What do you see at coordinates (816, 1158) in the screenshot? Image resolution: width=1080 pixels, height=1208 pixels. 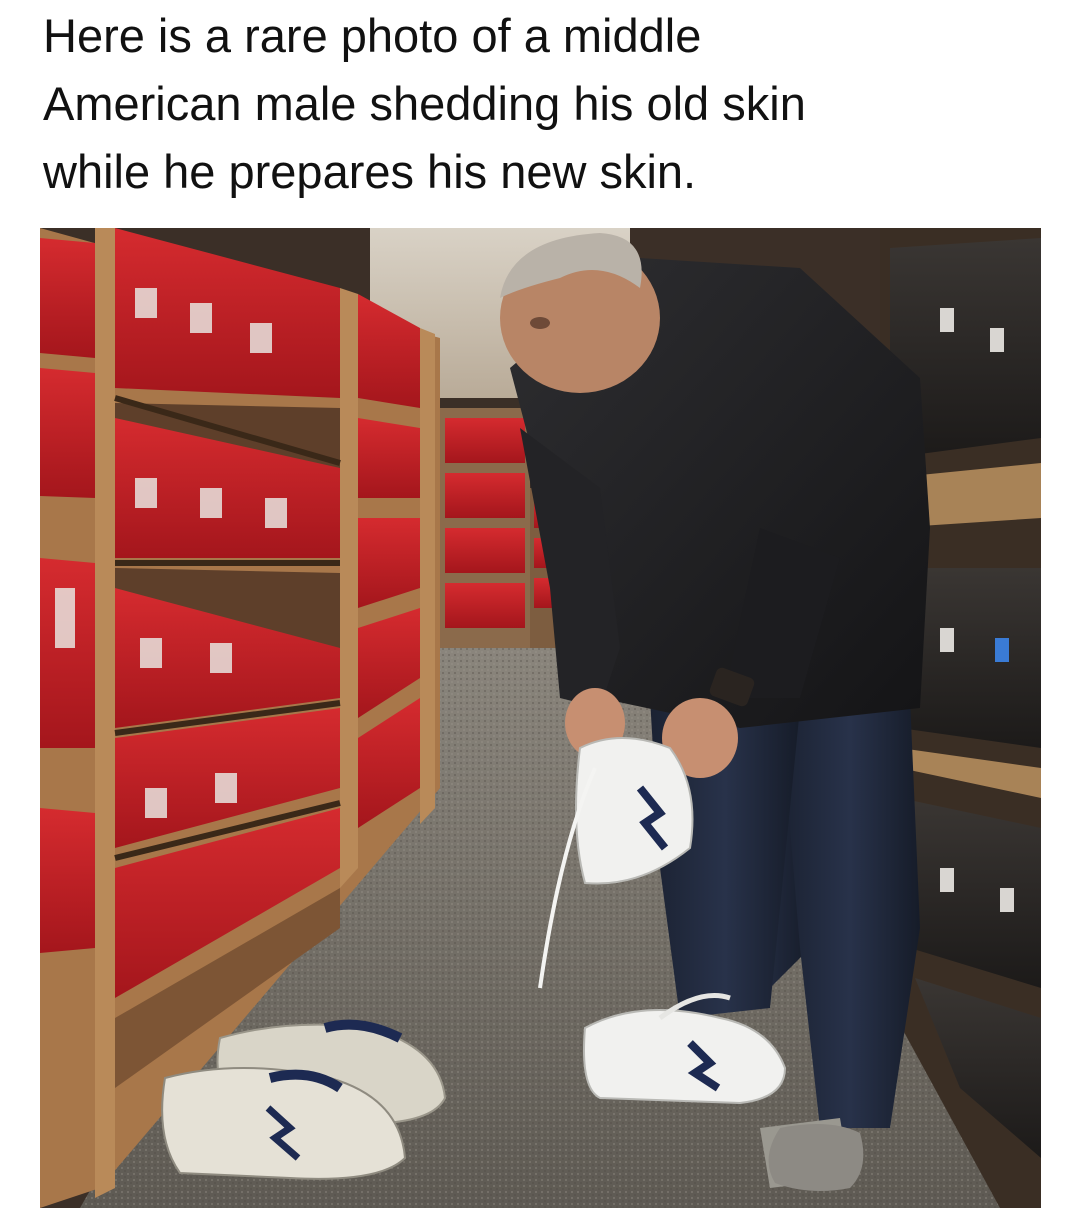 I see `sock-foot` at bounding box center [816, 1158].